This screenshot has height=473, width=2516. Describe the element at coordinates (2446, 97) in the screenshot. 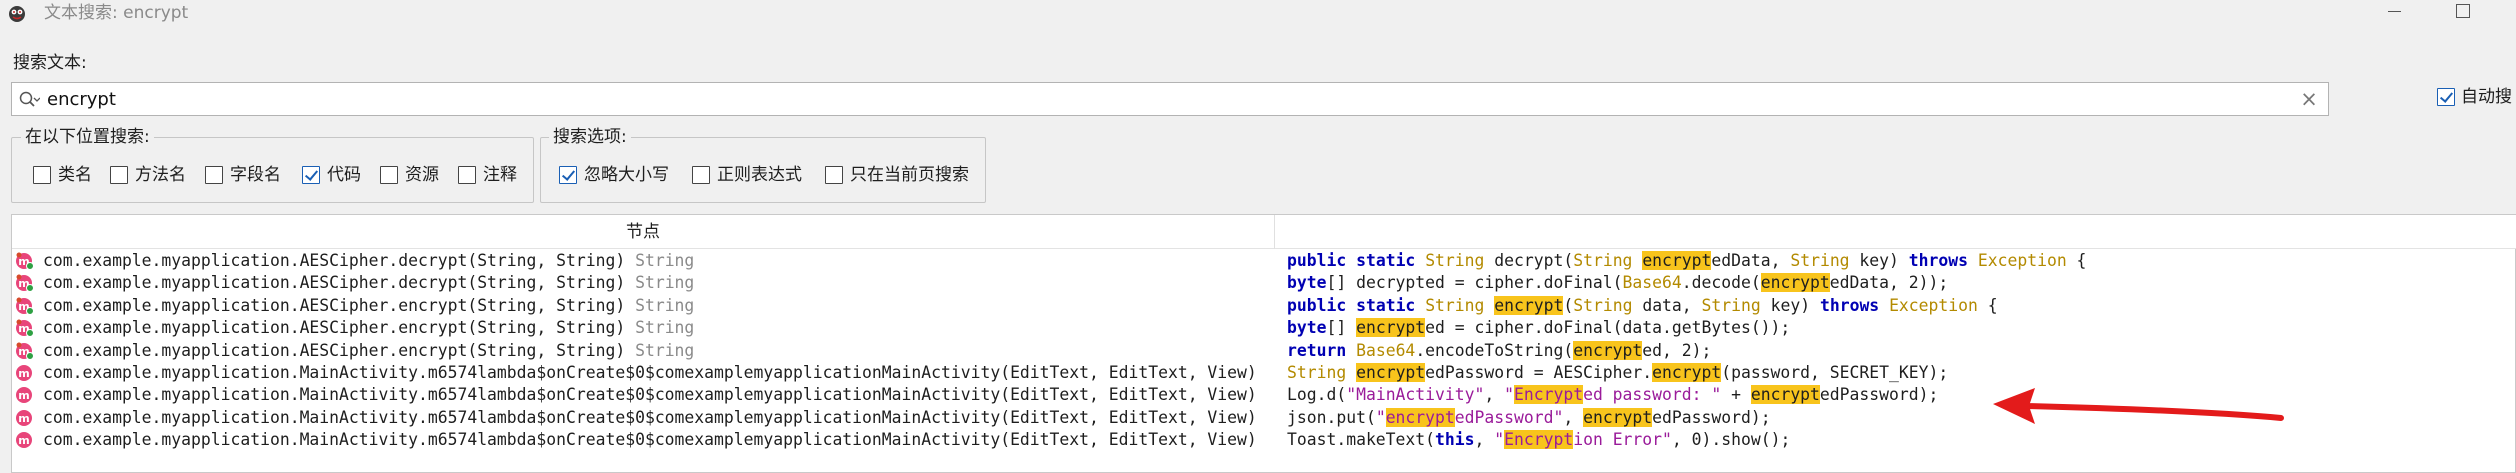

I see `auto-search-checkbox` at that location.